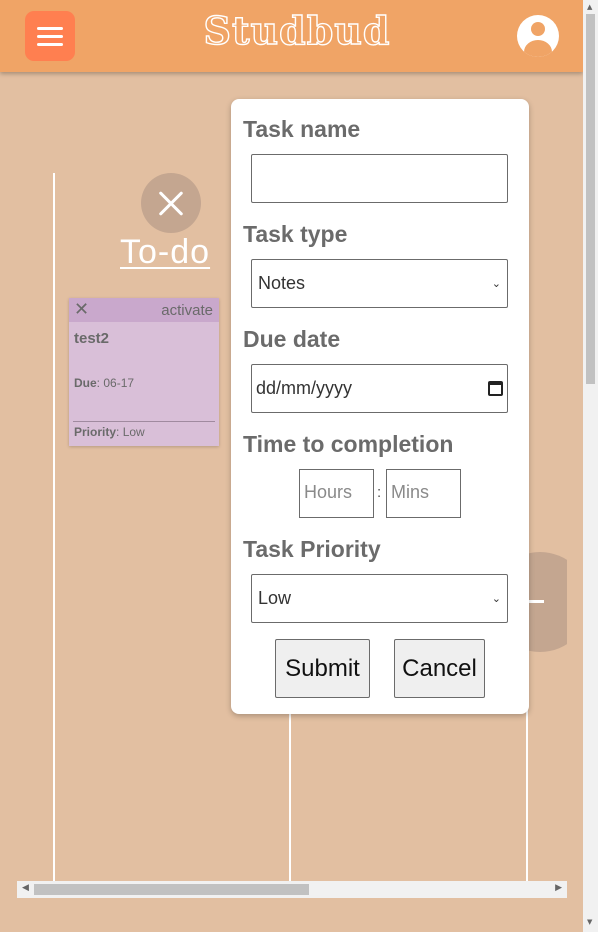 This screenshot has width=598, height=932. I want to click on scroll-down-icon: ▼, so click(589, 922).